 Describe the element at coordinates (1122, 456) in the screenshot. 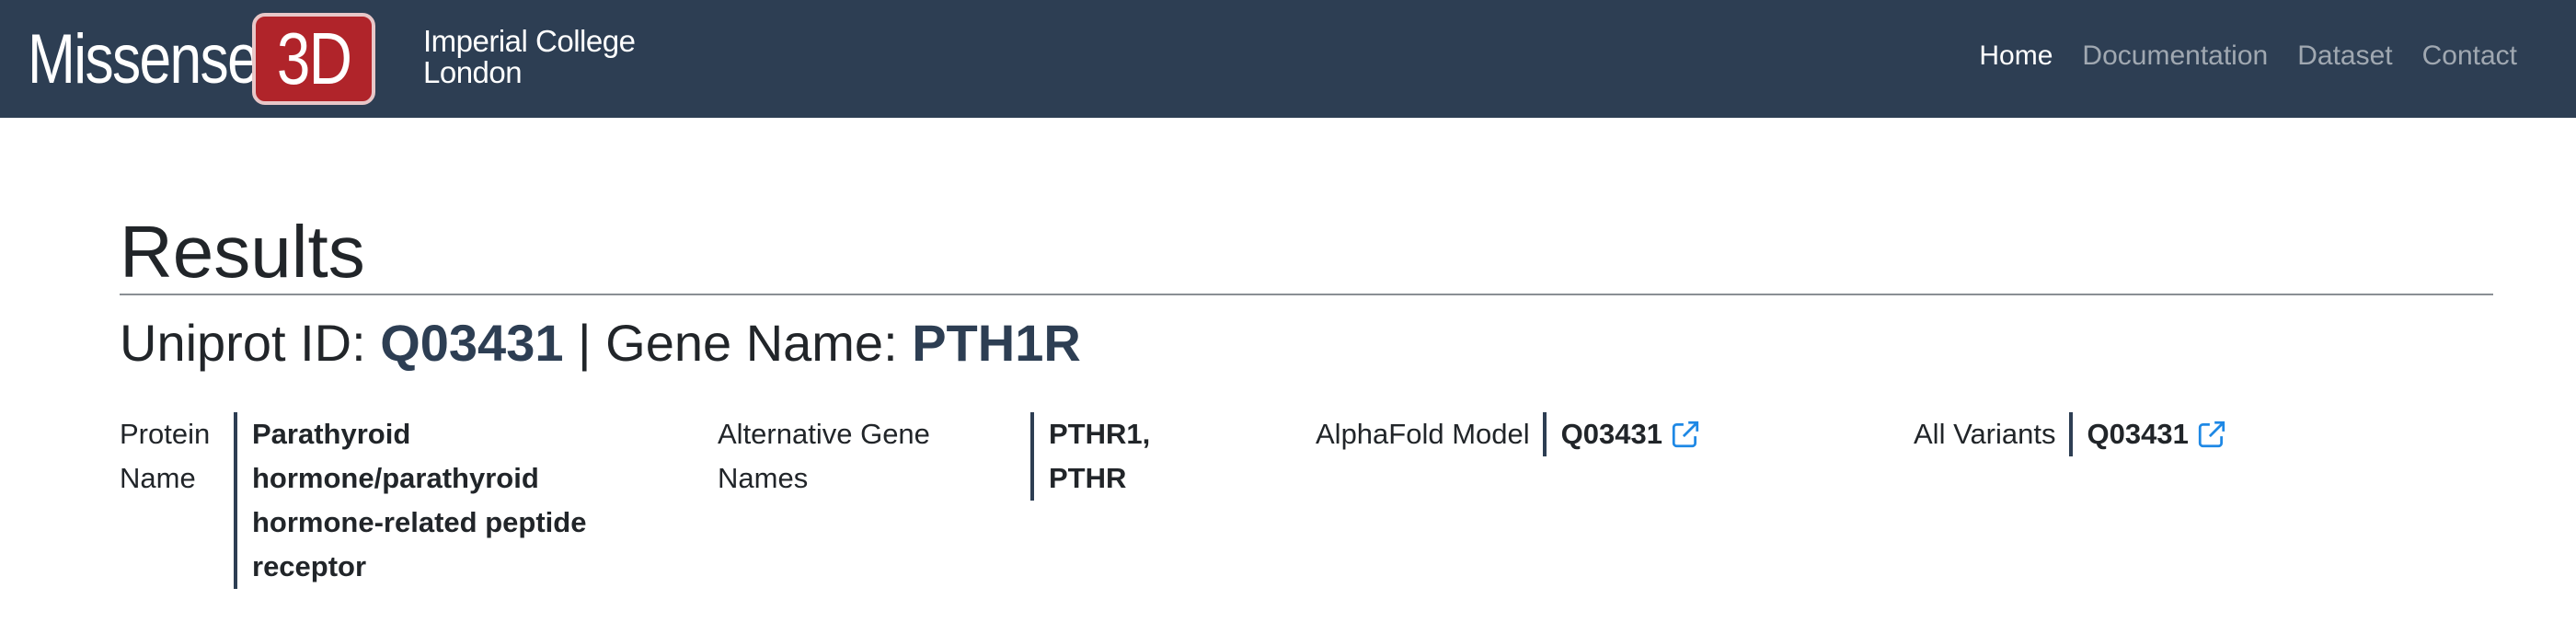

I see `alt-gene-names-value: PTHR1, PTHR` at that location.